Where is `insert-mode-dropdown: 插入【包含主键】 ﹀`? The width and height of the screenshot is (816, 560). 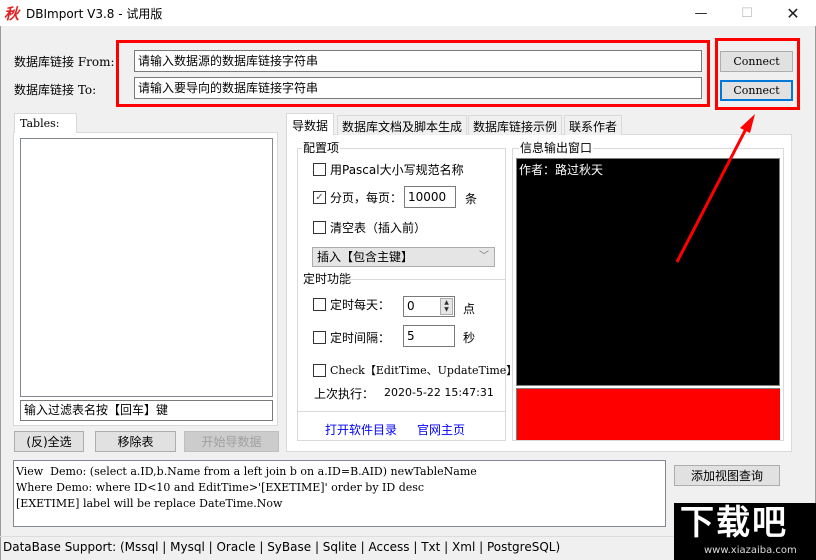
insert-mode-dropdown: 插入【包含主键】 ﹀ is located at coordinates (403, 257).